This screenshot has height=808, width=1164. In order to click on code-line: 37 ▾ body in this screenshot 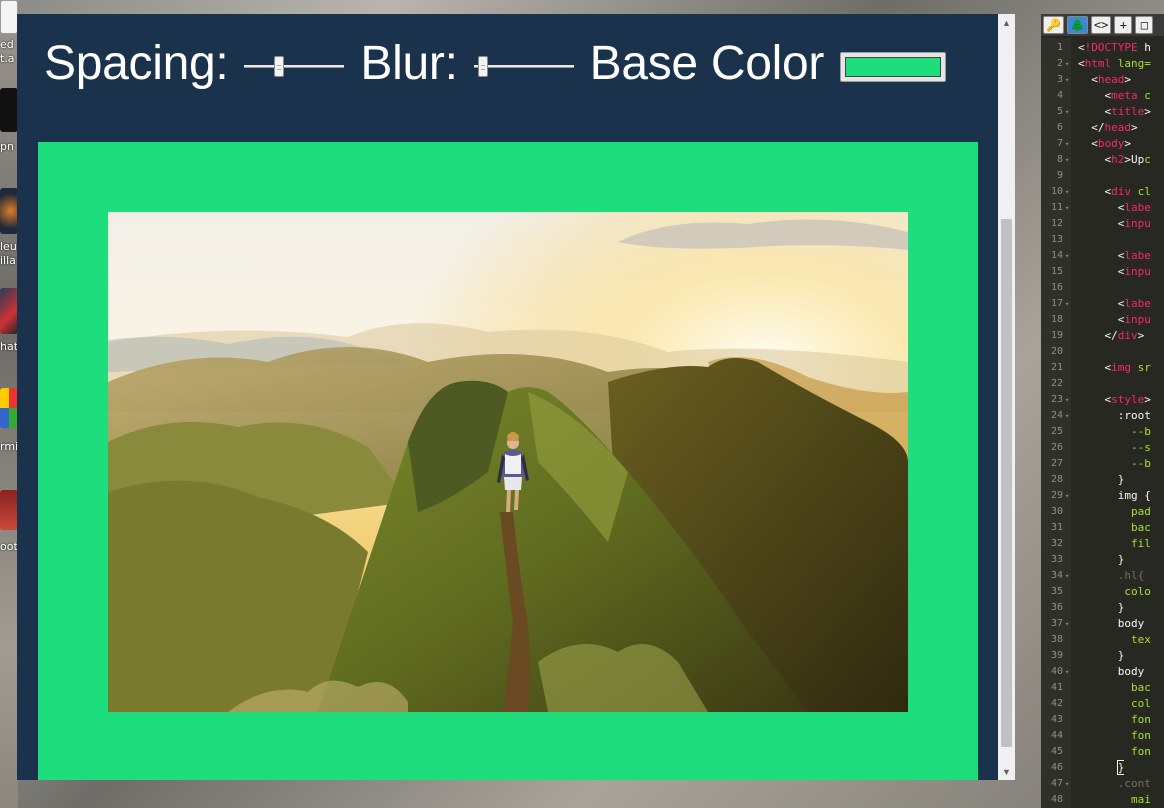, I will do `click(1102, 624)`.